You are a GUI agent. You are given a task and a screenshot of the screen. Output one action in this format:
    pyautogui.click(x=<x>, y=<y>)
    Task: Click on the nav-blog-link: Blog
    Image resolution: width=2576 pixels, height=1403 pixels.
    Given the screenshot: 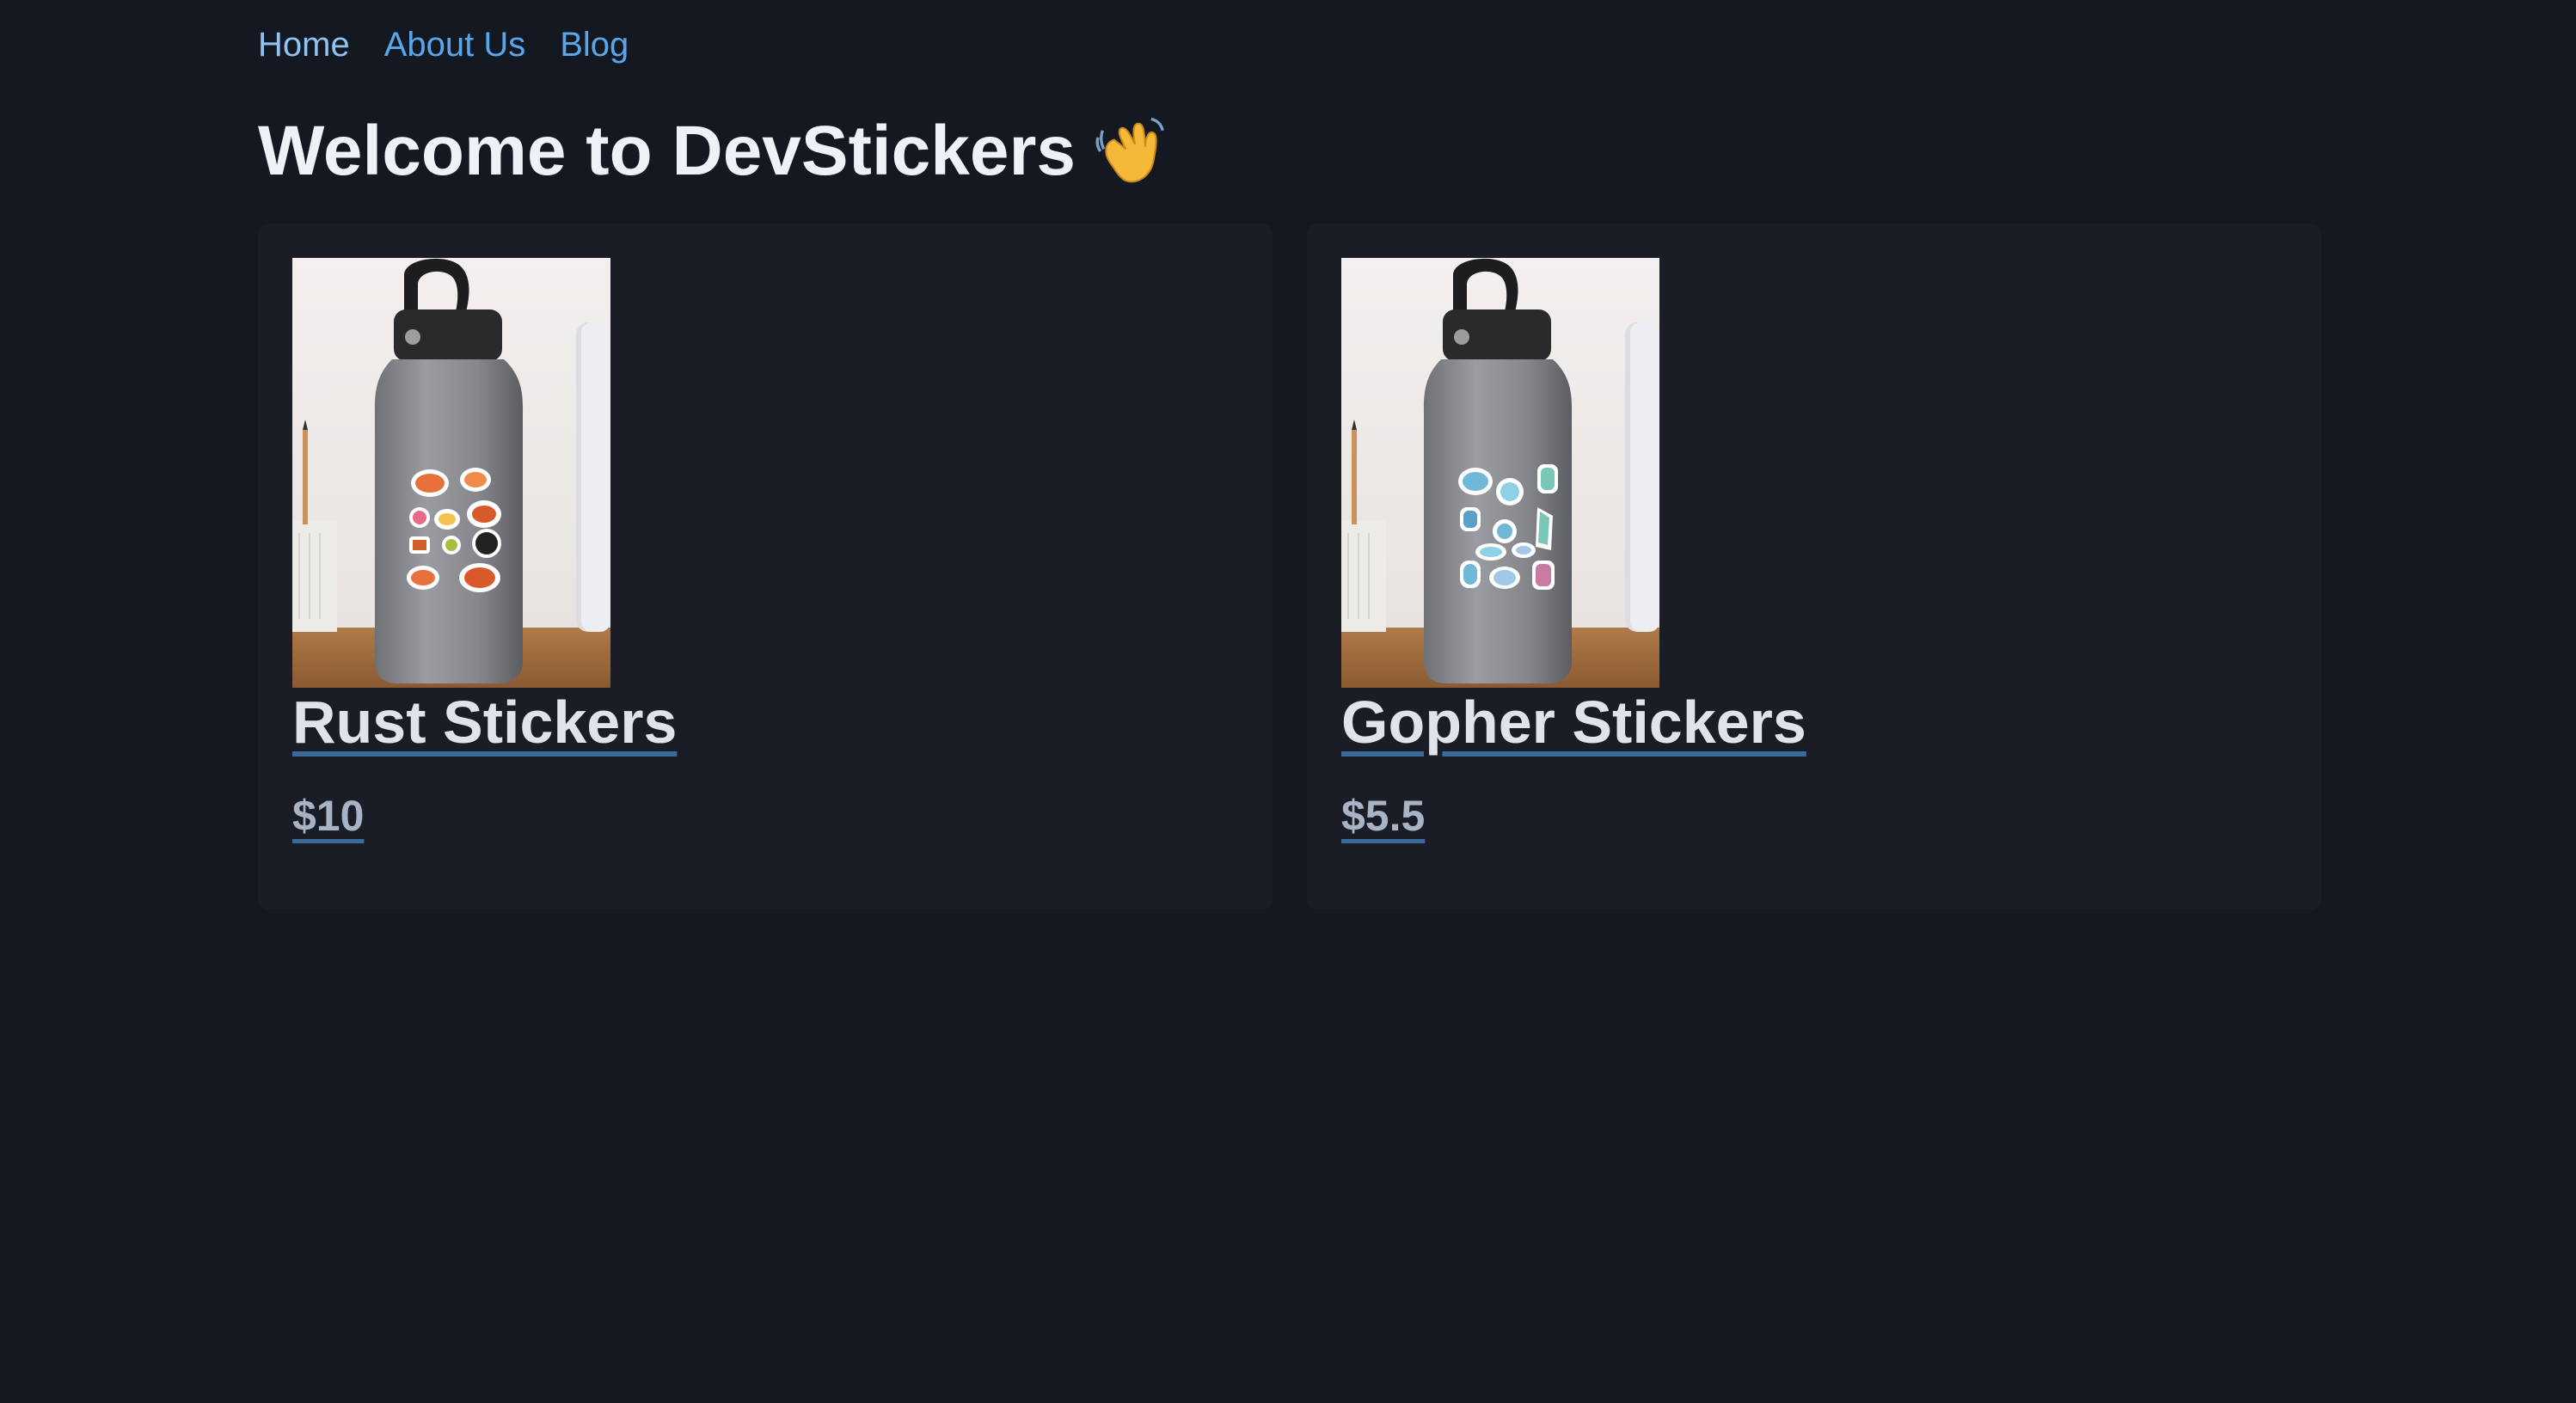 What is the action you would take?
    pyautogui.click(x=594, y=45)
    